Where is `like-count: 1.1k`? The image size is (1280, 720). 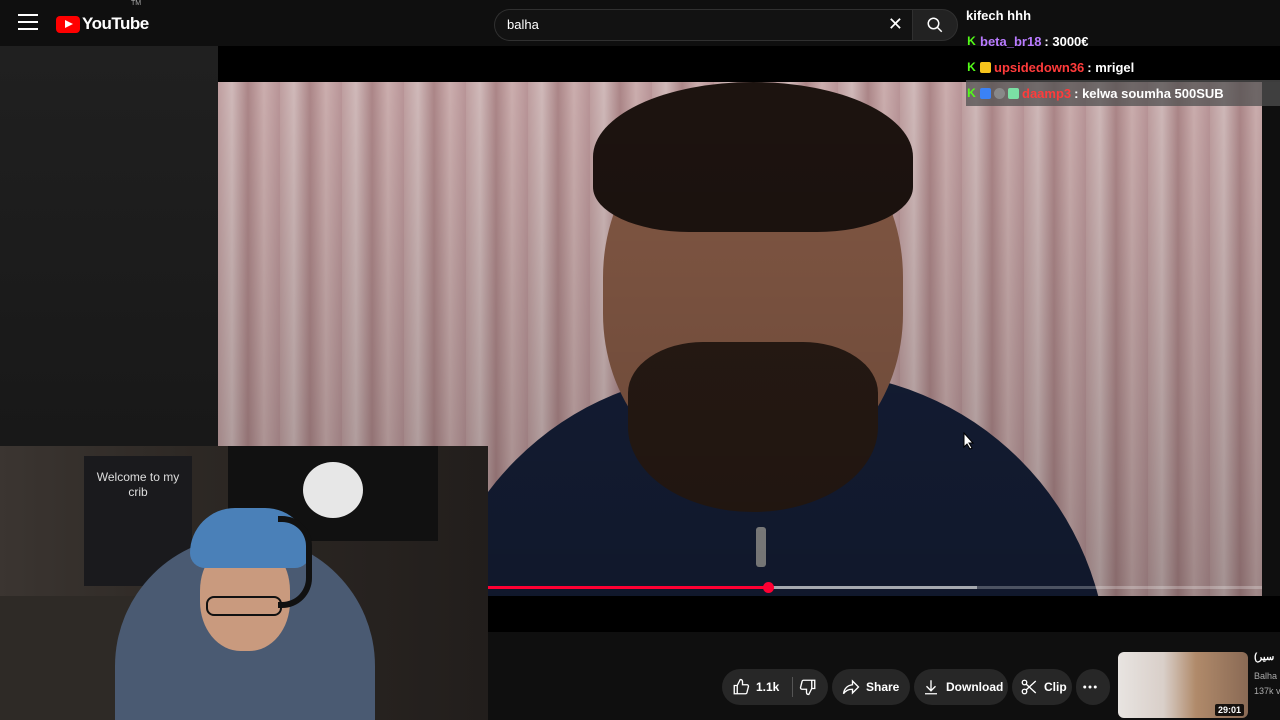
like-count: 1.1k is located at coordinates (768, 687).